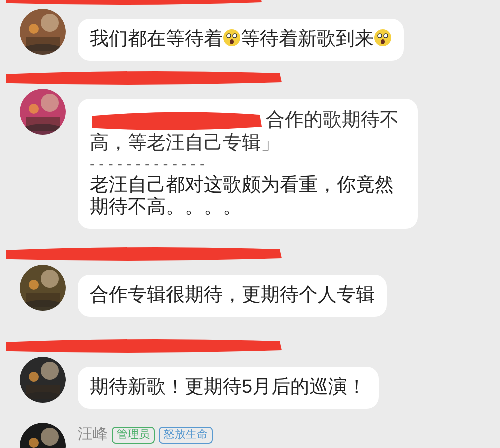  What do you see at coordinates (93, 434) in the screenshot?
I see `sender-name: 汪峰` at bounding box center [93, 434].